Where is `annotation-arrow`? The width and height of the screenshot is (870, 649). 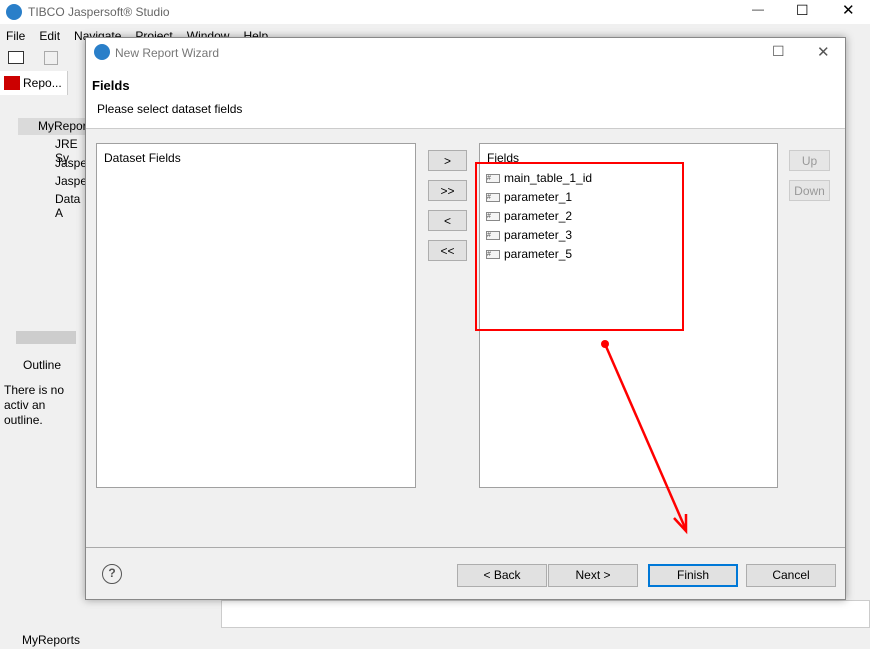
annotation-arrow is located at coordinates (644, 437).